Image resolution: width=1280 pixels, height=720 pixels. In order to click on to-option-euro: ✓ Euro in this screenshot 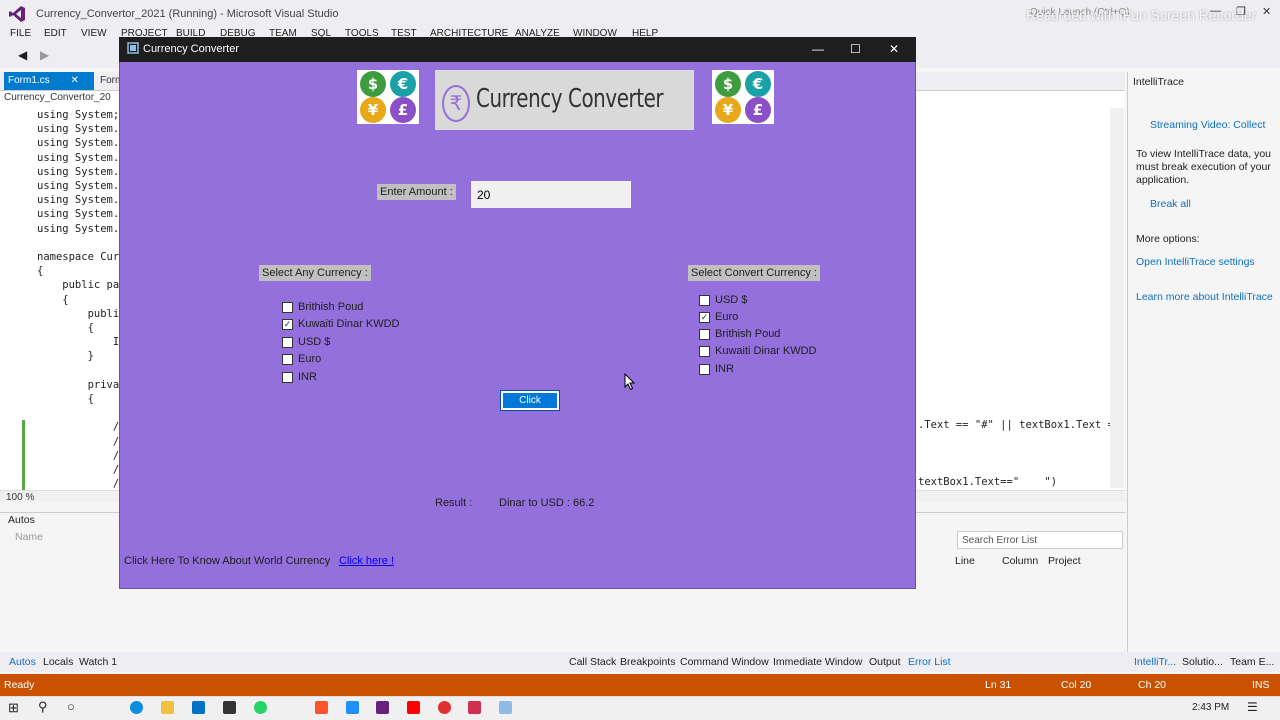, I will do `click(718, 317)`.